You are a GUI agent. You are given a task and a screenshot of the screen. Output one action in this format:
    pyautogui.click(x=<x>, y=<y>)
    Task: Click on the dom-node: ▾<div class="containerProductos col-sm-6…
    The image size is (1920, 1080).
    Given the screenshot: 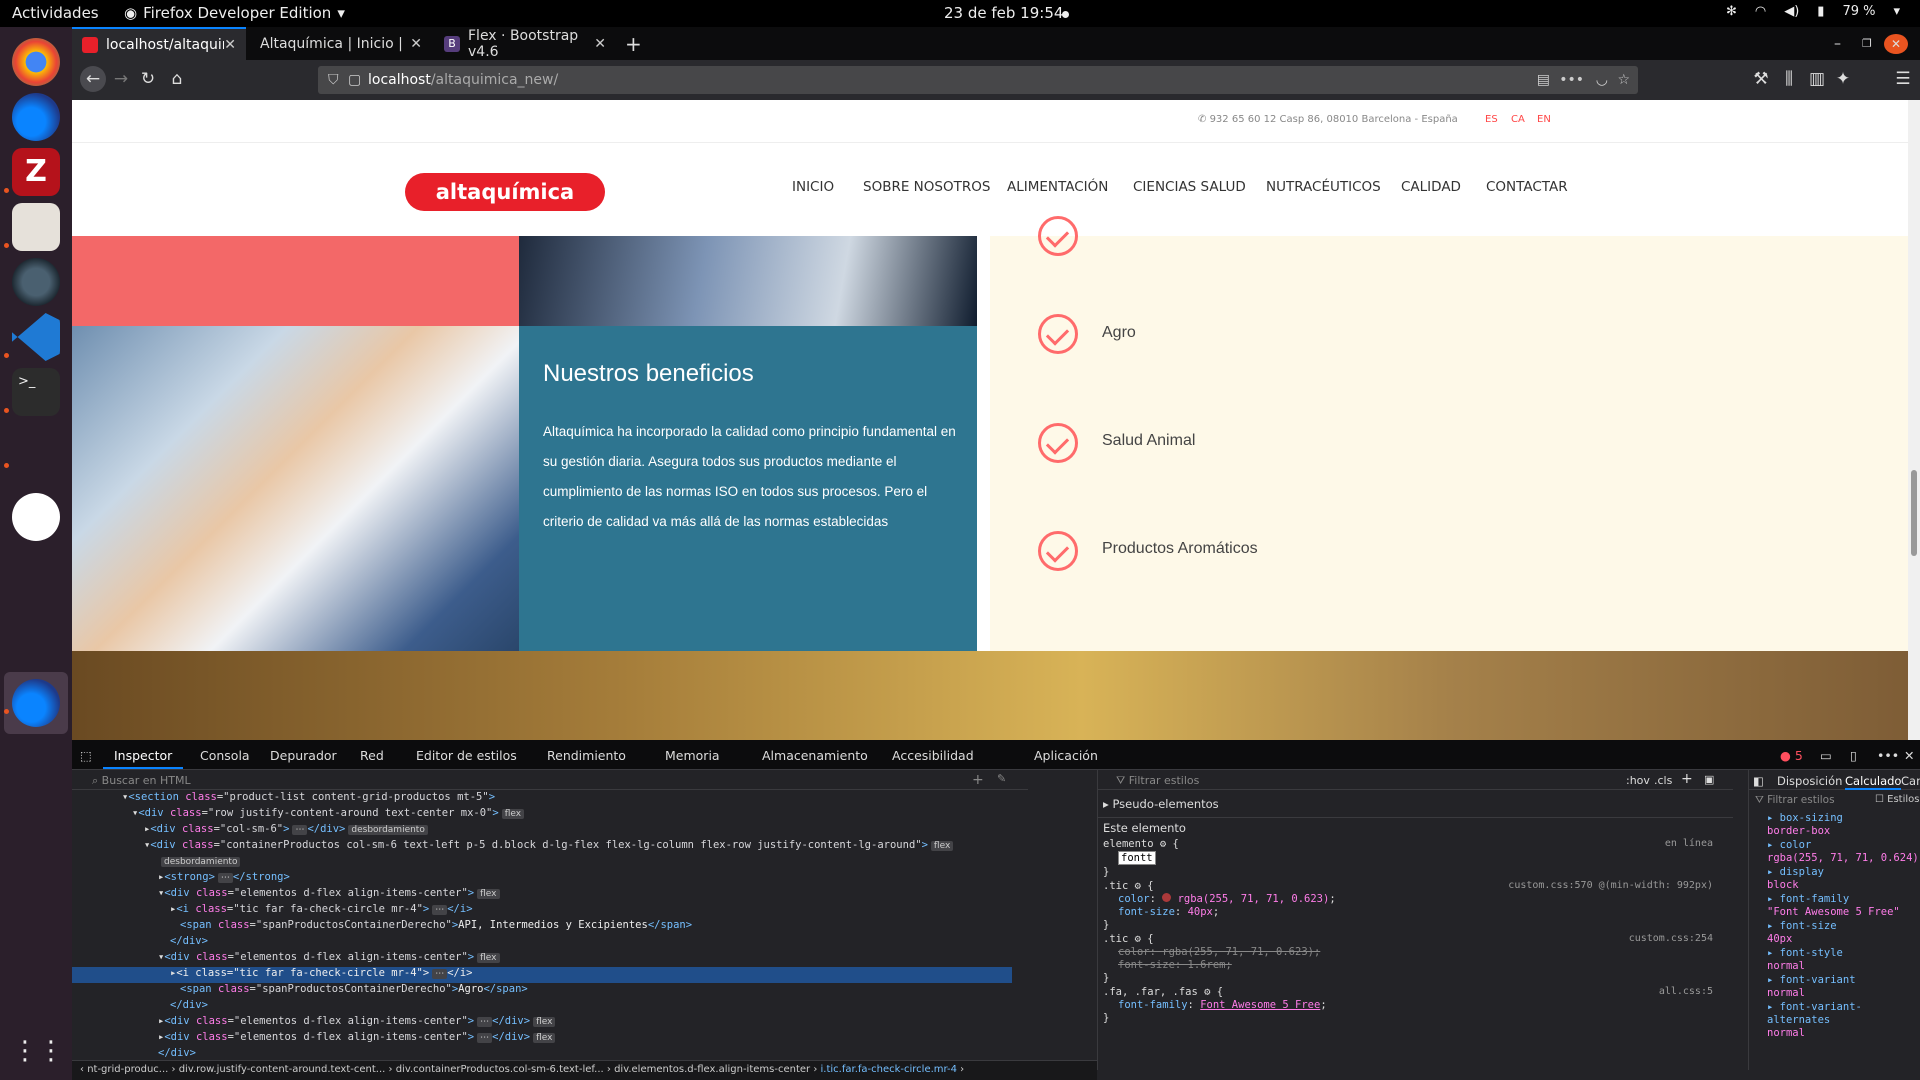 What is the action you would take?
    pyautogui.click(x=542, y=847)
    